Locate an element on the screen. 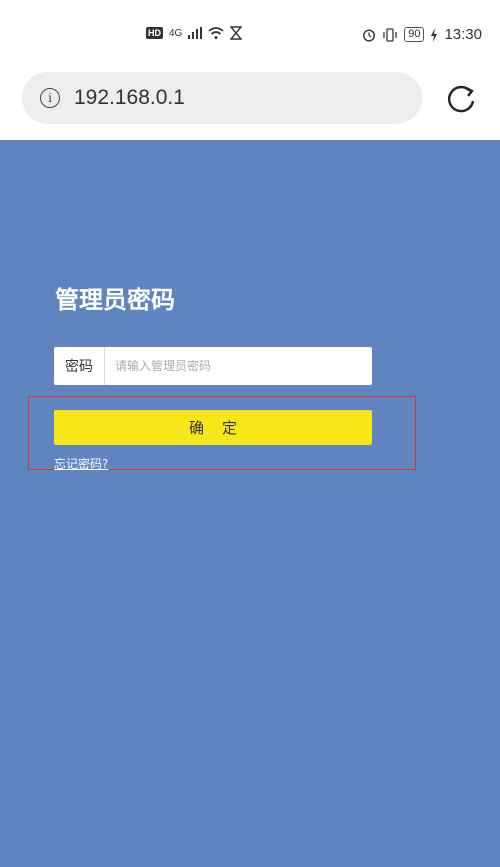  address-bar: i 192.168.0.1 is located at coordinates (222, 98).